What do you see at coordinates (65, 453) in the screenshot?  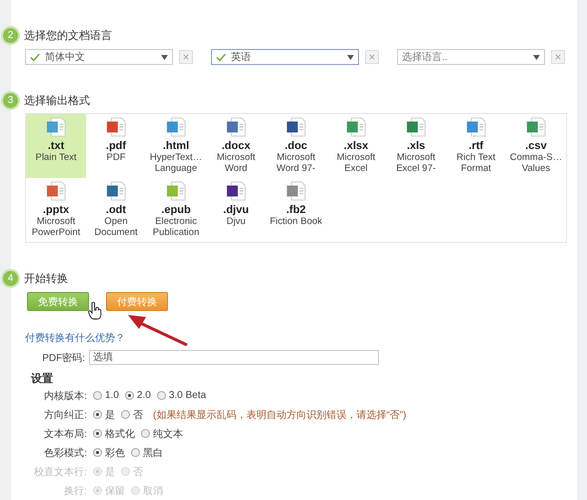 I see `setting-label: 色彩模式:` at bounding box center [65, 453].